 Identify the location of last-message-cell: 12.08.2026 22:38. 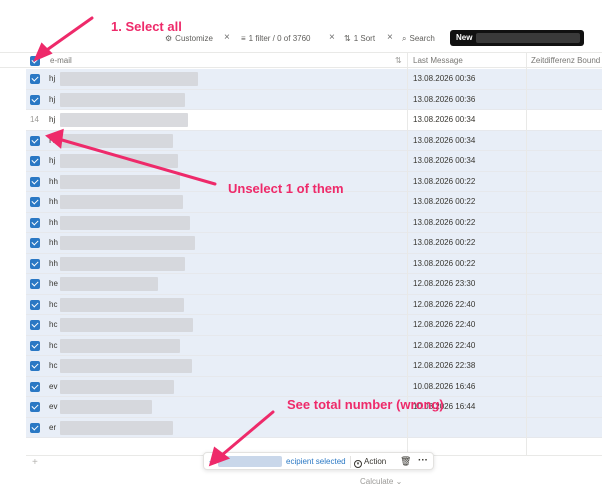
(444, 366).